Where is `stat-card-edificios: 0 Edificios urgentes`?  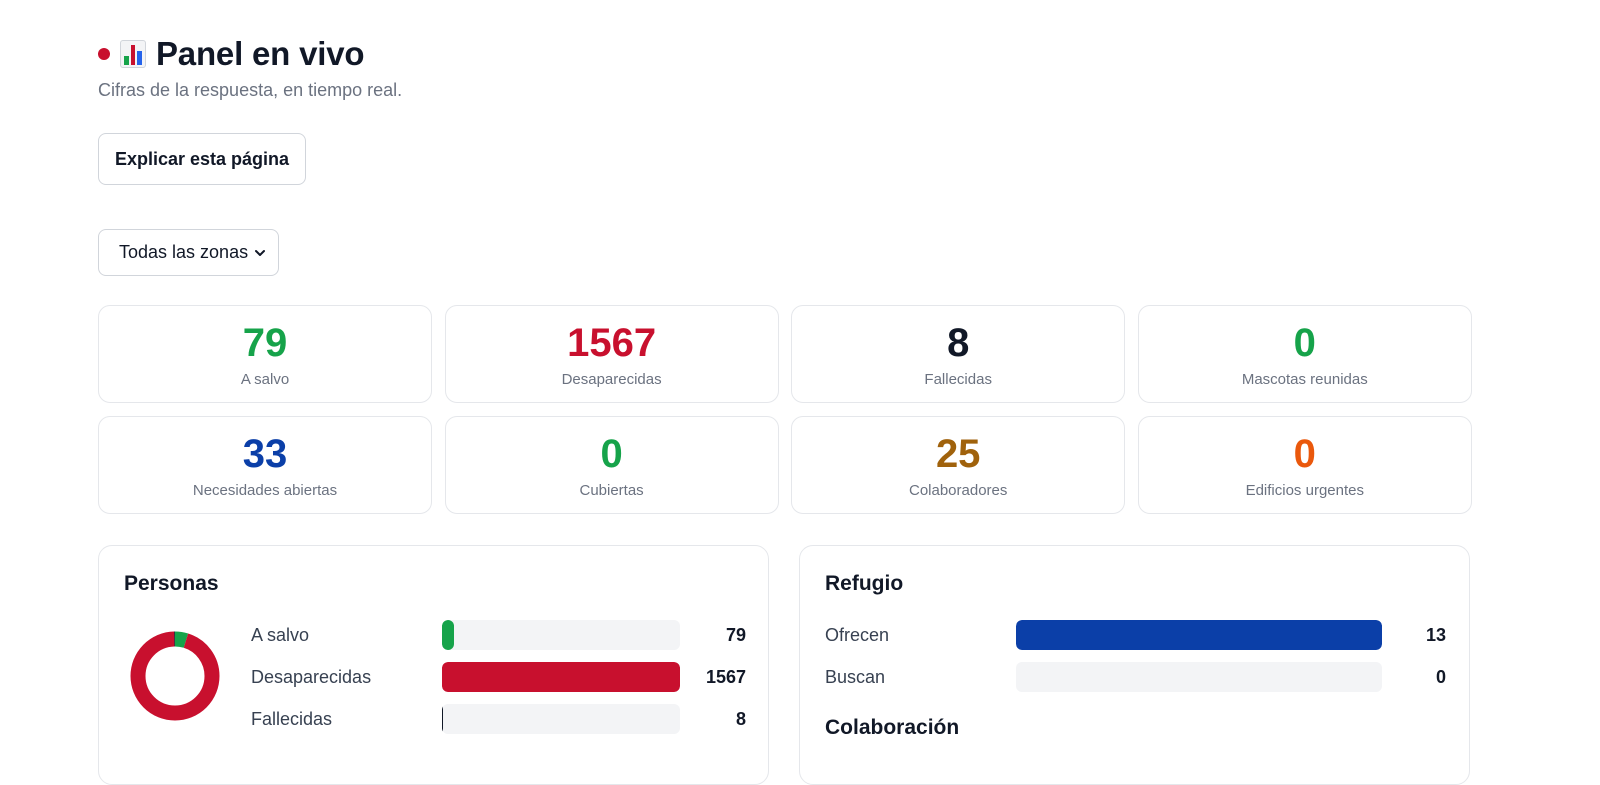
stat-card-edificios: 0 Edificios urgentes is located at coordinates (1304, 465).